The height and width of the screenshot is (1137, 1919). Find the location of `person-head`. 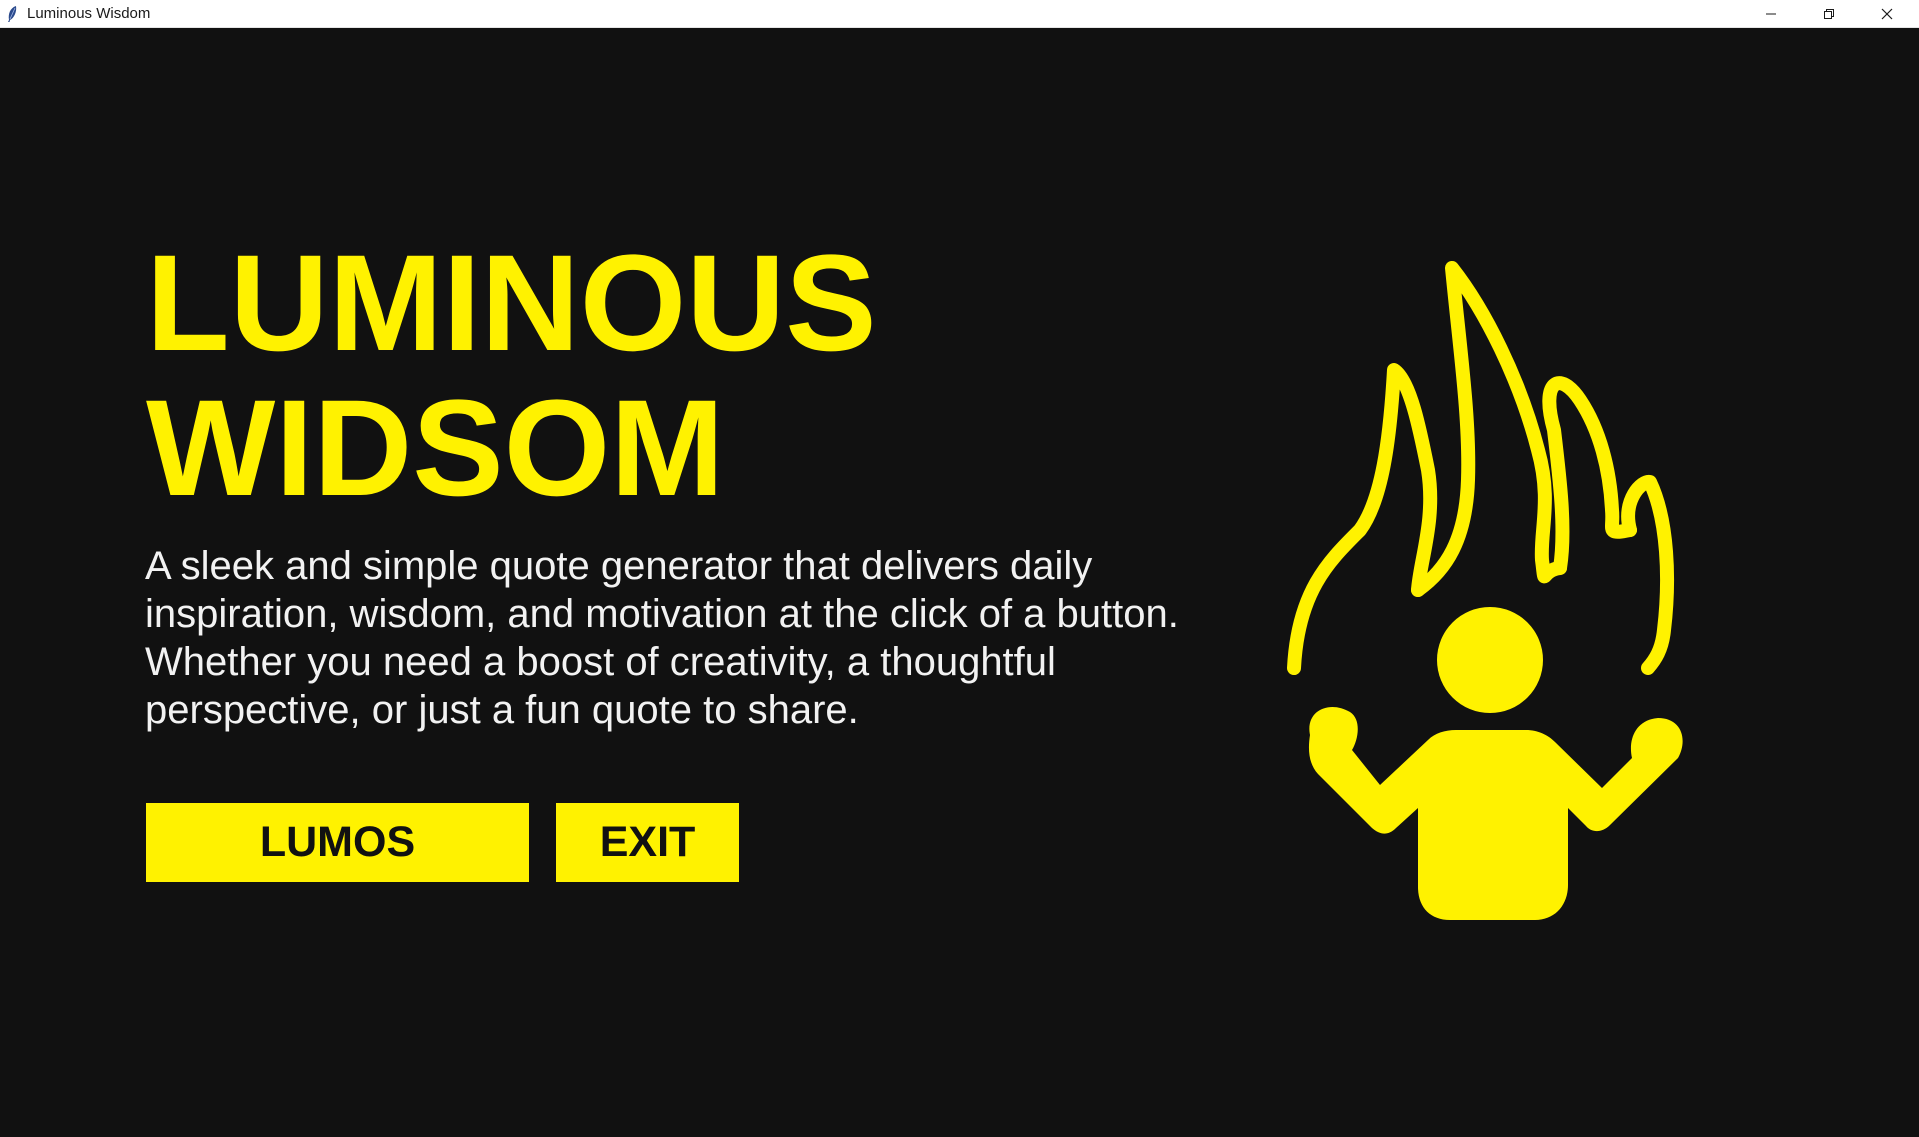

person-head is located at coordinates (1490, 660).